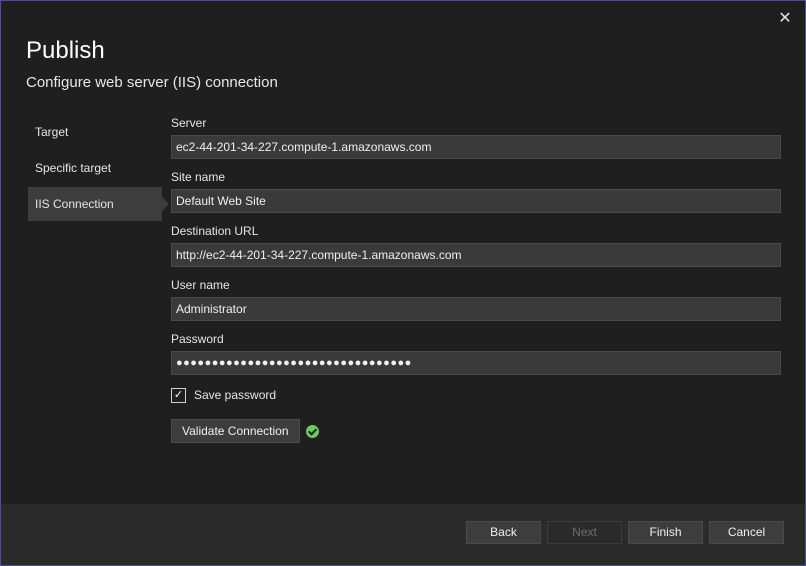 This screenshot has width=806, height=566. What do you see at coordinates (476, 201) in the screenshot?
I see `site-name-input: Default Web Site` at bounding box center [476, 201].